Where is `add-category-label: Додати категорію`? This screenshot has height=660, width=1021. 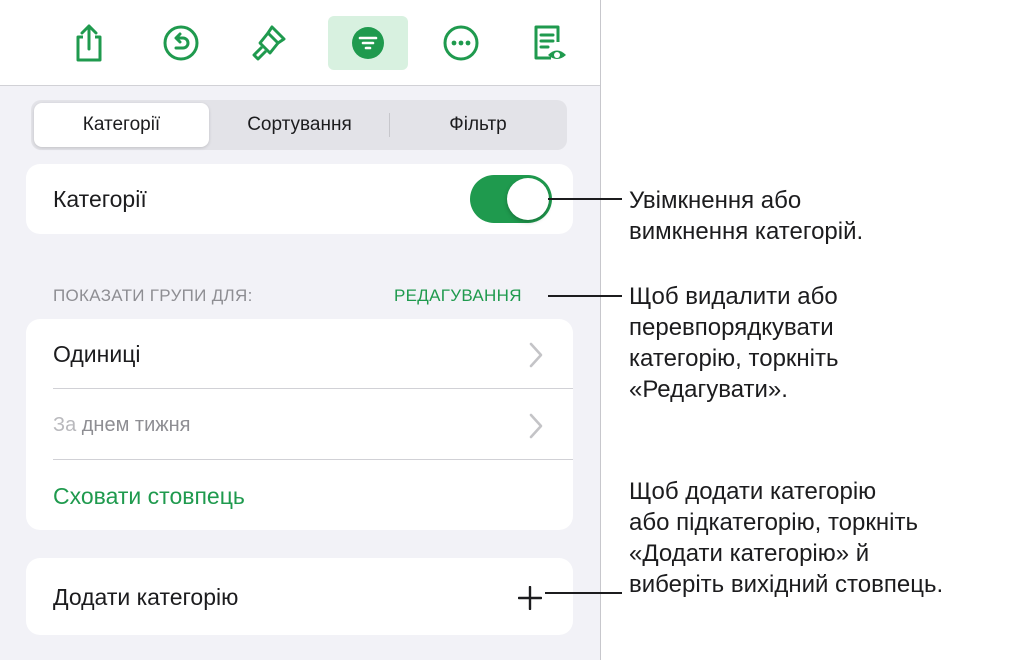
add-category-label: Додати категорію is located at coordinates (146, 597).